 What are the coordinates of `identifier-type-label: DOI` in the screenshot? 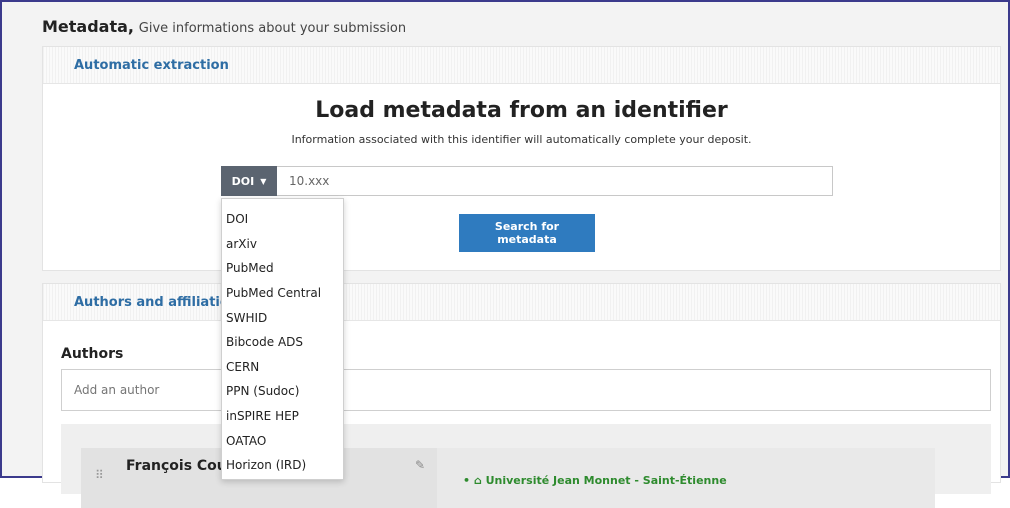 It's located at (243, 181).